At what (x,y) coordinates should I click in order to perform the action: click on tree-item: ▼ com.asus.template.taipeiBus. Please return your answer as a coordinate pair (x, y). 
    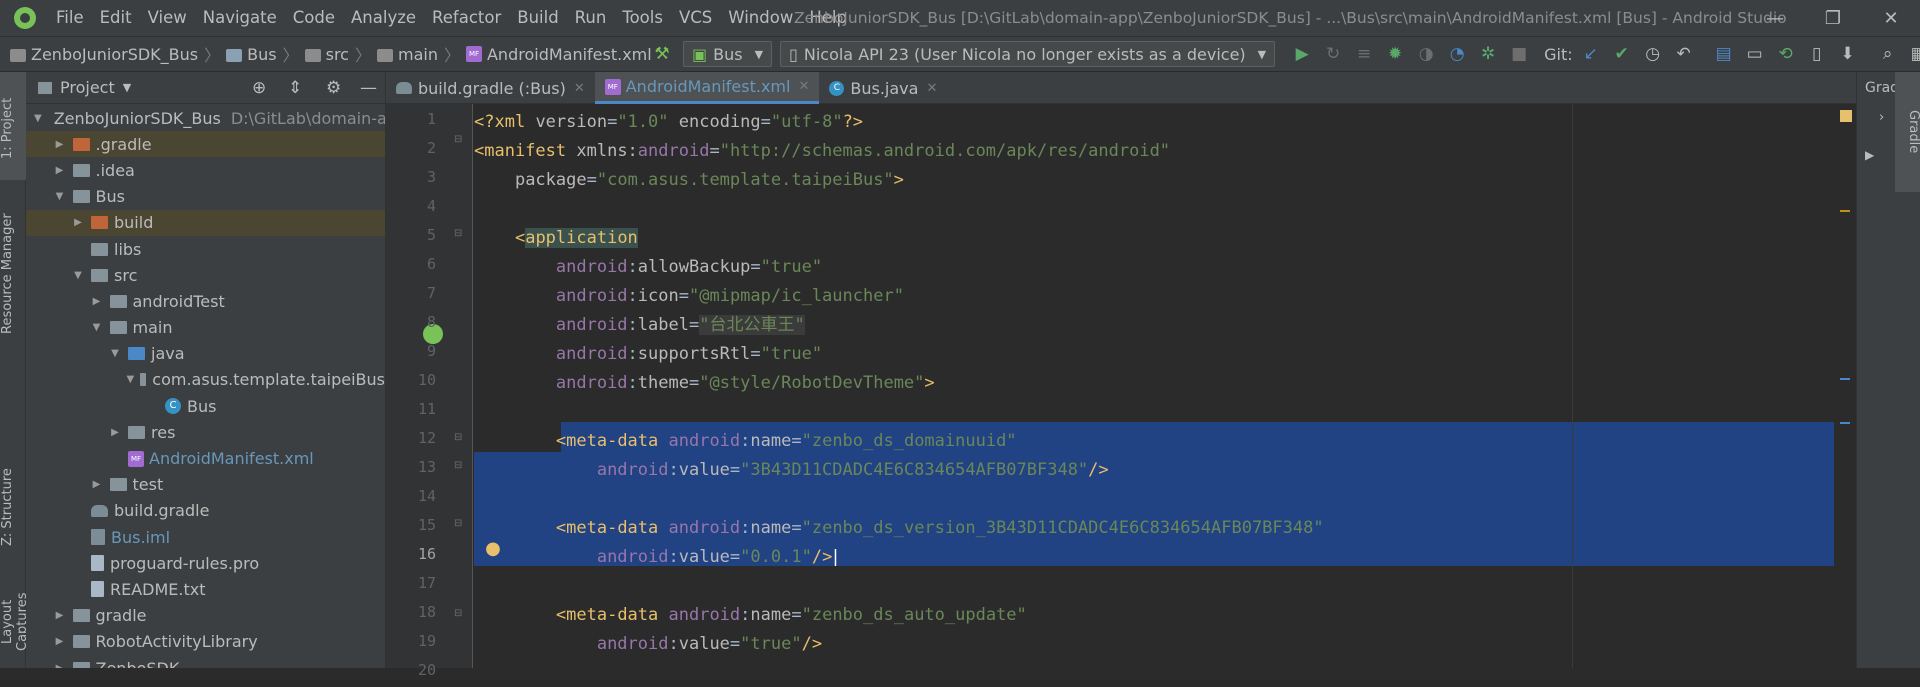
    Looking at the image, I should click on (206, 380).